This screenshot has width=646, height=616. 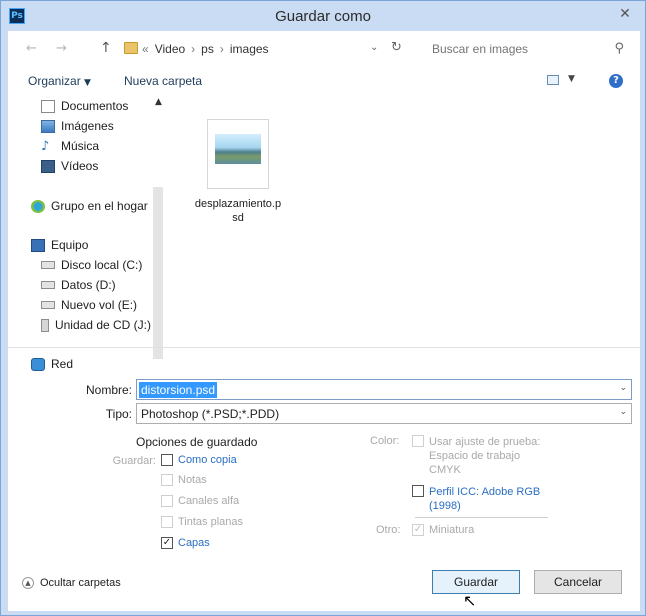 I want to click on sidebar-item-pictures: Imágenes, so click(x=77, y=126).